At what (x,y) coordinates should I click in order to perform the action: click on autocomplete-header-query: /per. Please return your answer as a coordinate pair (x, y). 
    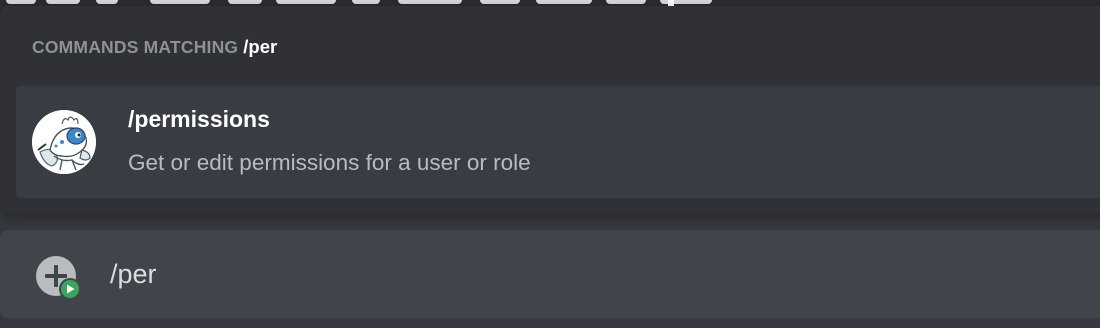
    Looking at the image, I should click on (260, 46).